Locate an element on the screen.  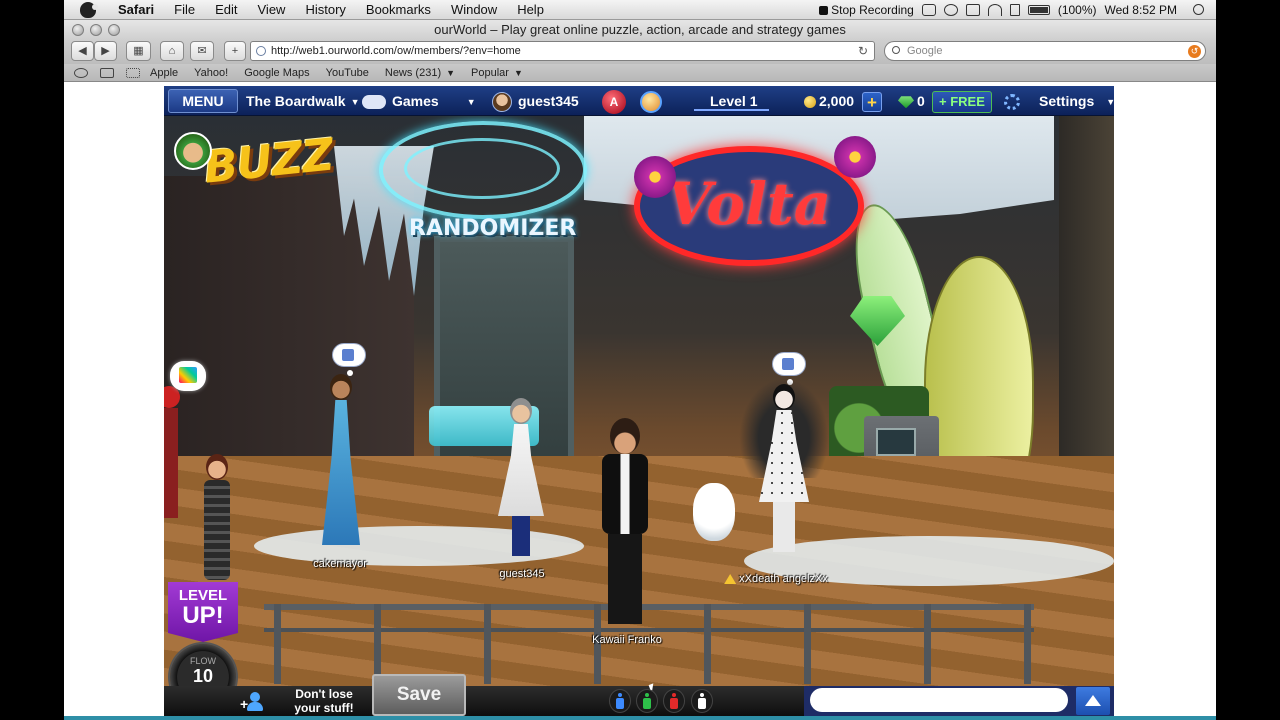
player-name-kawaii-franko: Kawaii Franko is located at coordinates (627, 640).